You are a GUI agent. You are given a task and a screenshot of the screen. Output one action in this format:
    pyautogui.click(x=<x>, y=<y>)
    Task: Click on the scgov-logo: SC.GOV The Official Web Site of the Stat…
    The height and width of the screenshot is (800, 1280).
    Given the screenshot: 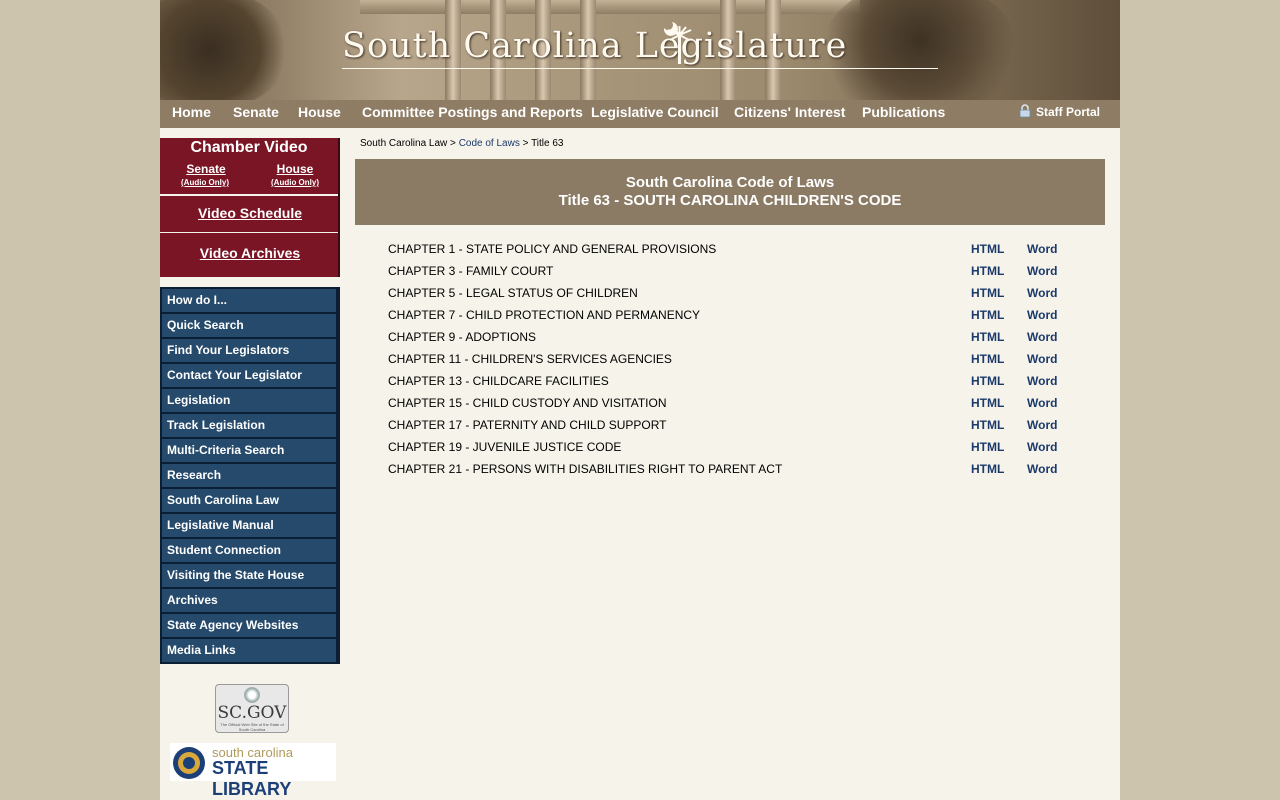 What is the action you would take?
    pyautogui.click(x=252, y=708)
    